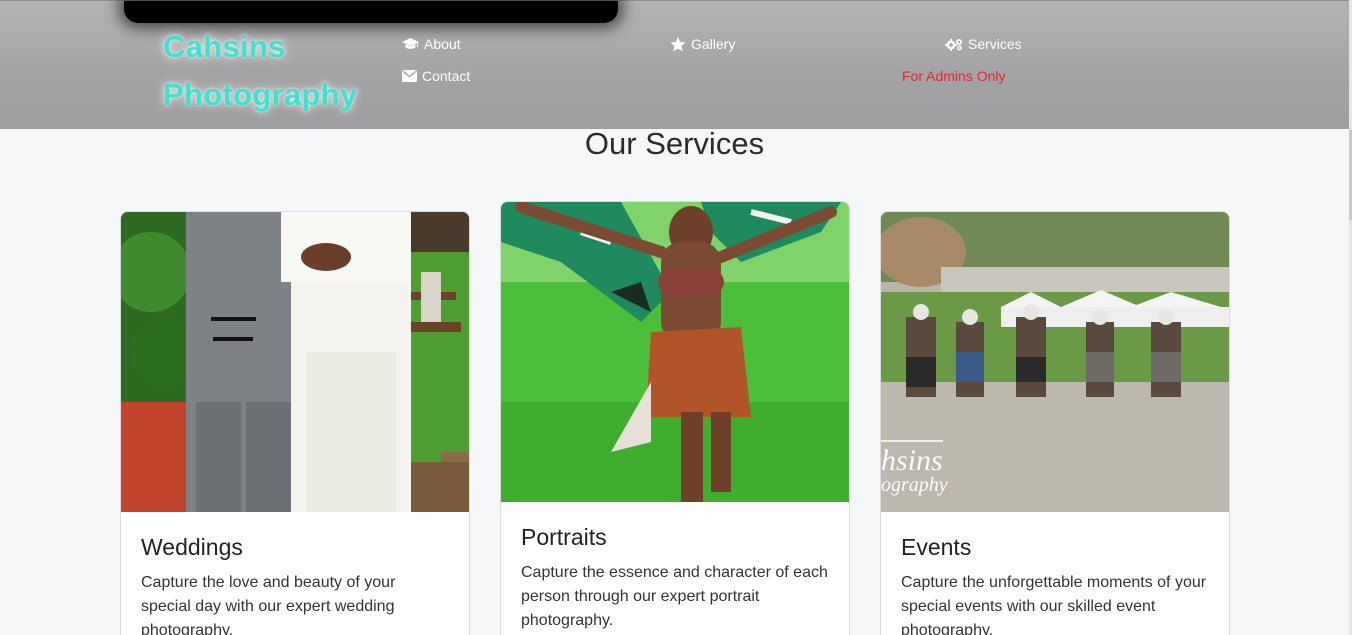  What do you see at coordinates (268, 71) in the screenshot?
I see `brand-logo: Cahsins Photography` at bounding box center [268, 71].